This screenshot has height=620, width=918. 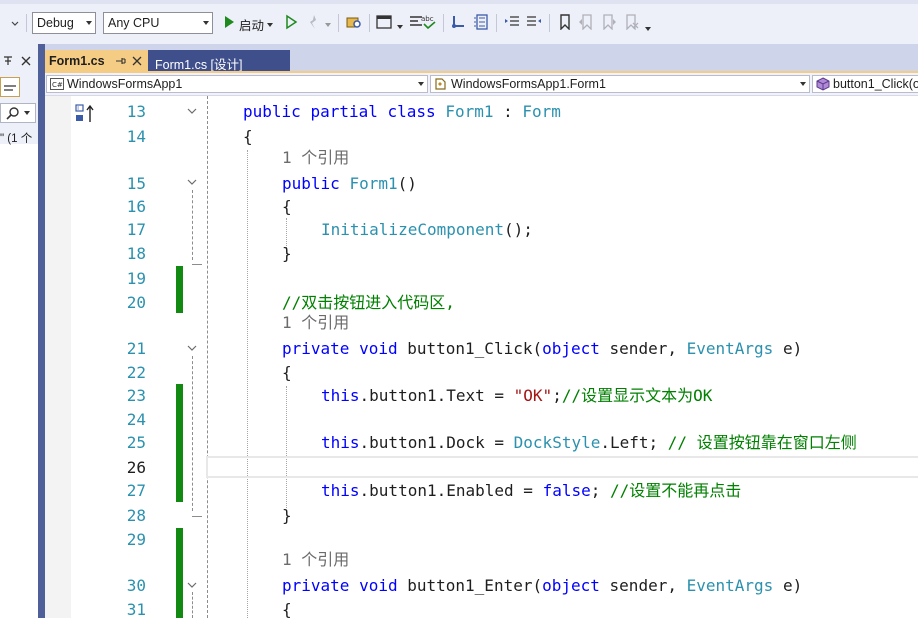 I want to click on step-icon, so click(x=459, y=22).